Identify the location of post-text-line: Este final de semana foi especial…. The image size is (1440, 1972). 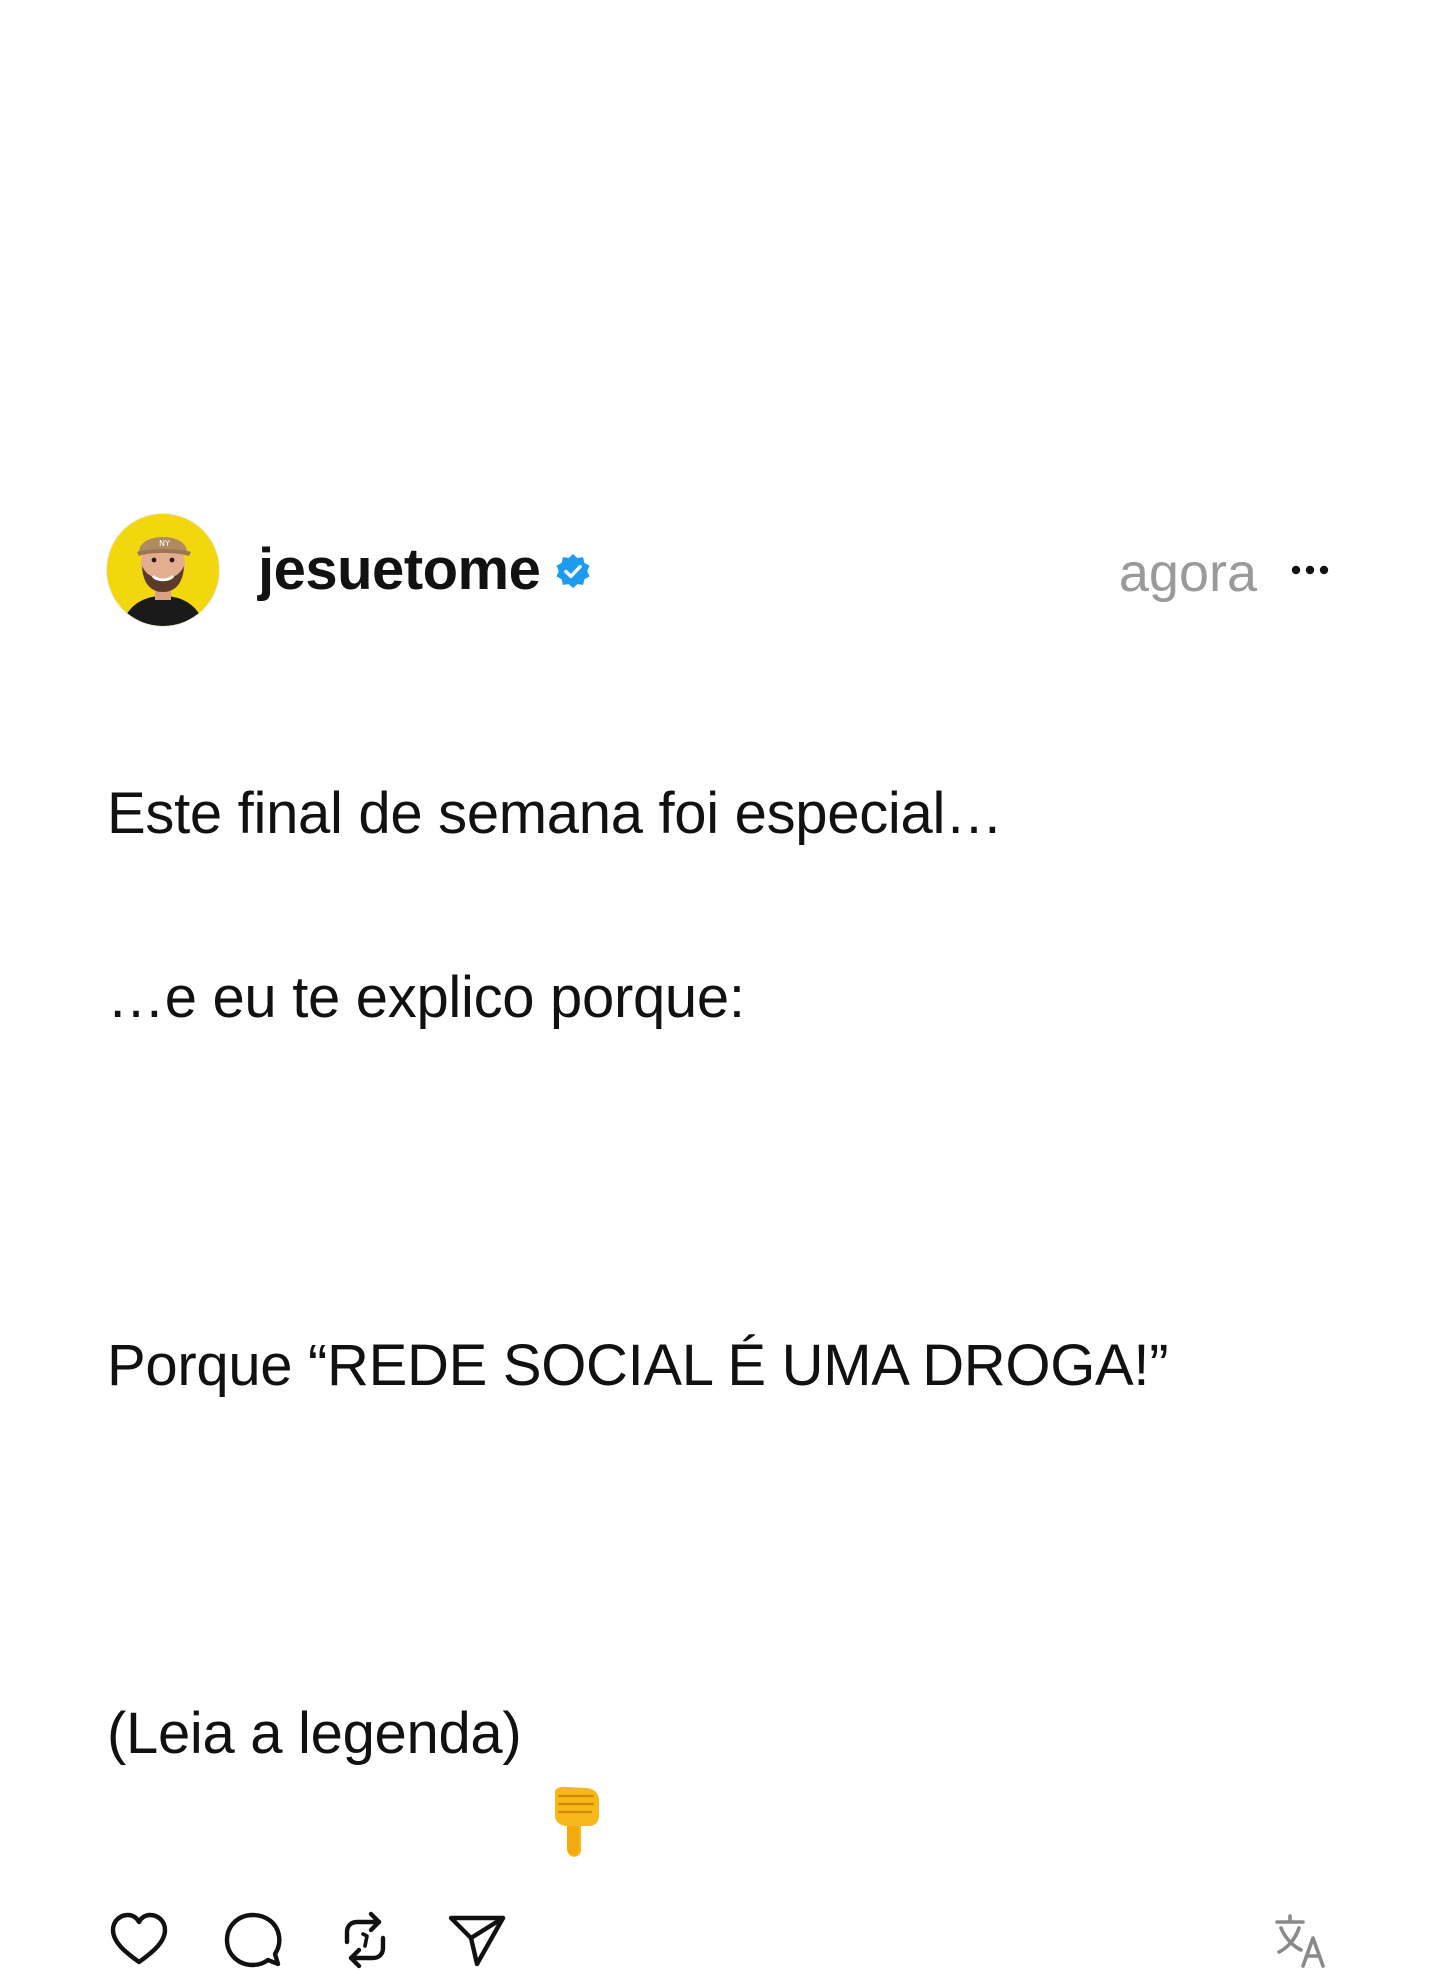
(555, 813).